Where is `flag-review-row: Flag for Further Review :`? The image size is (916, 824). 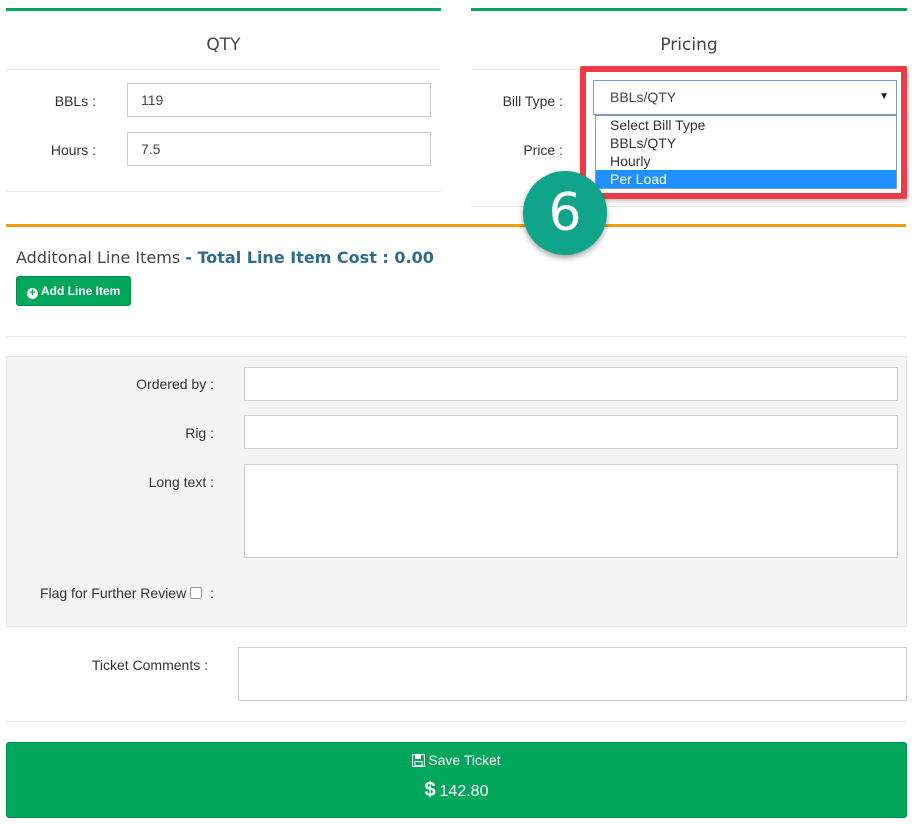
flag-review-row: Flag for Further Review : is located at coordinates (110, 593).